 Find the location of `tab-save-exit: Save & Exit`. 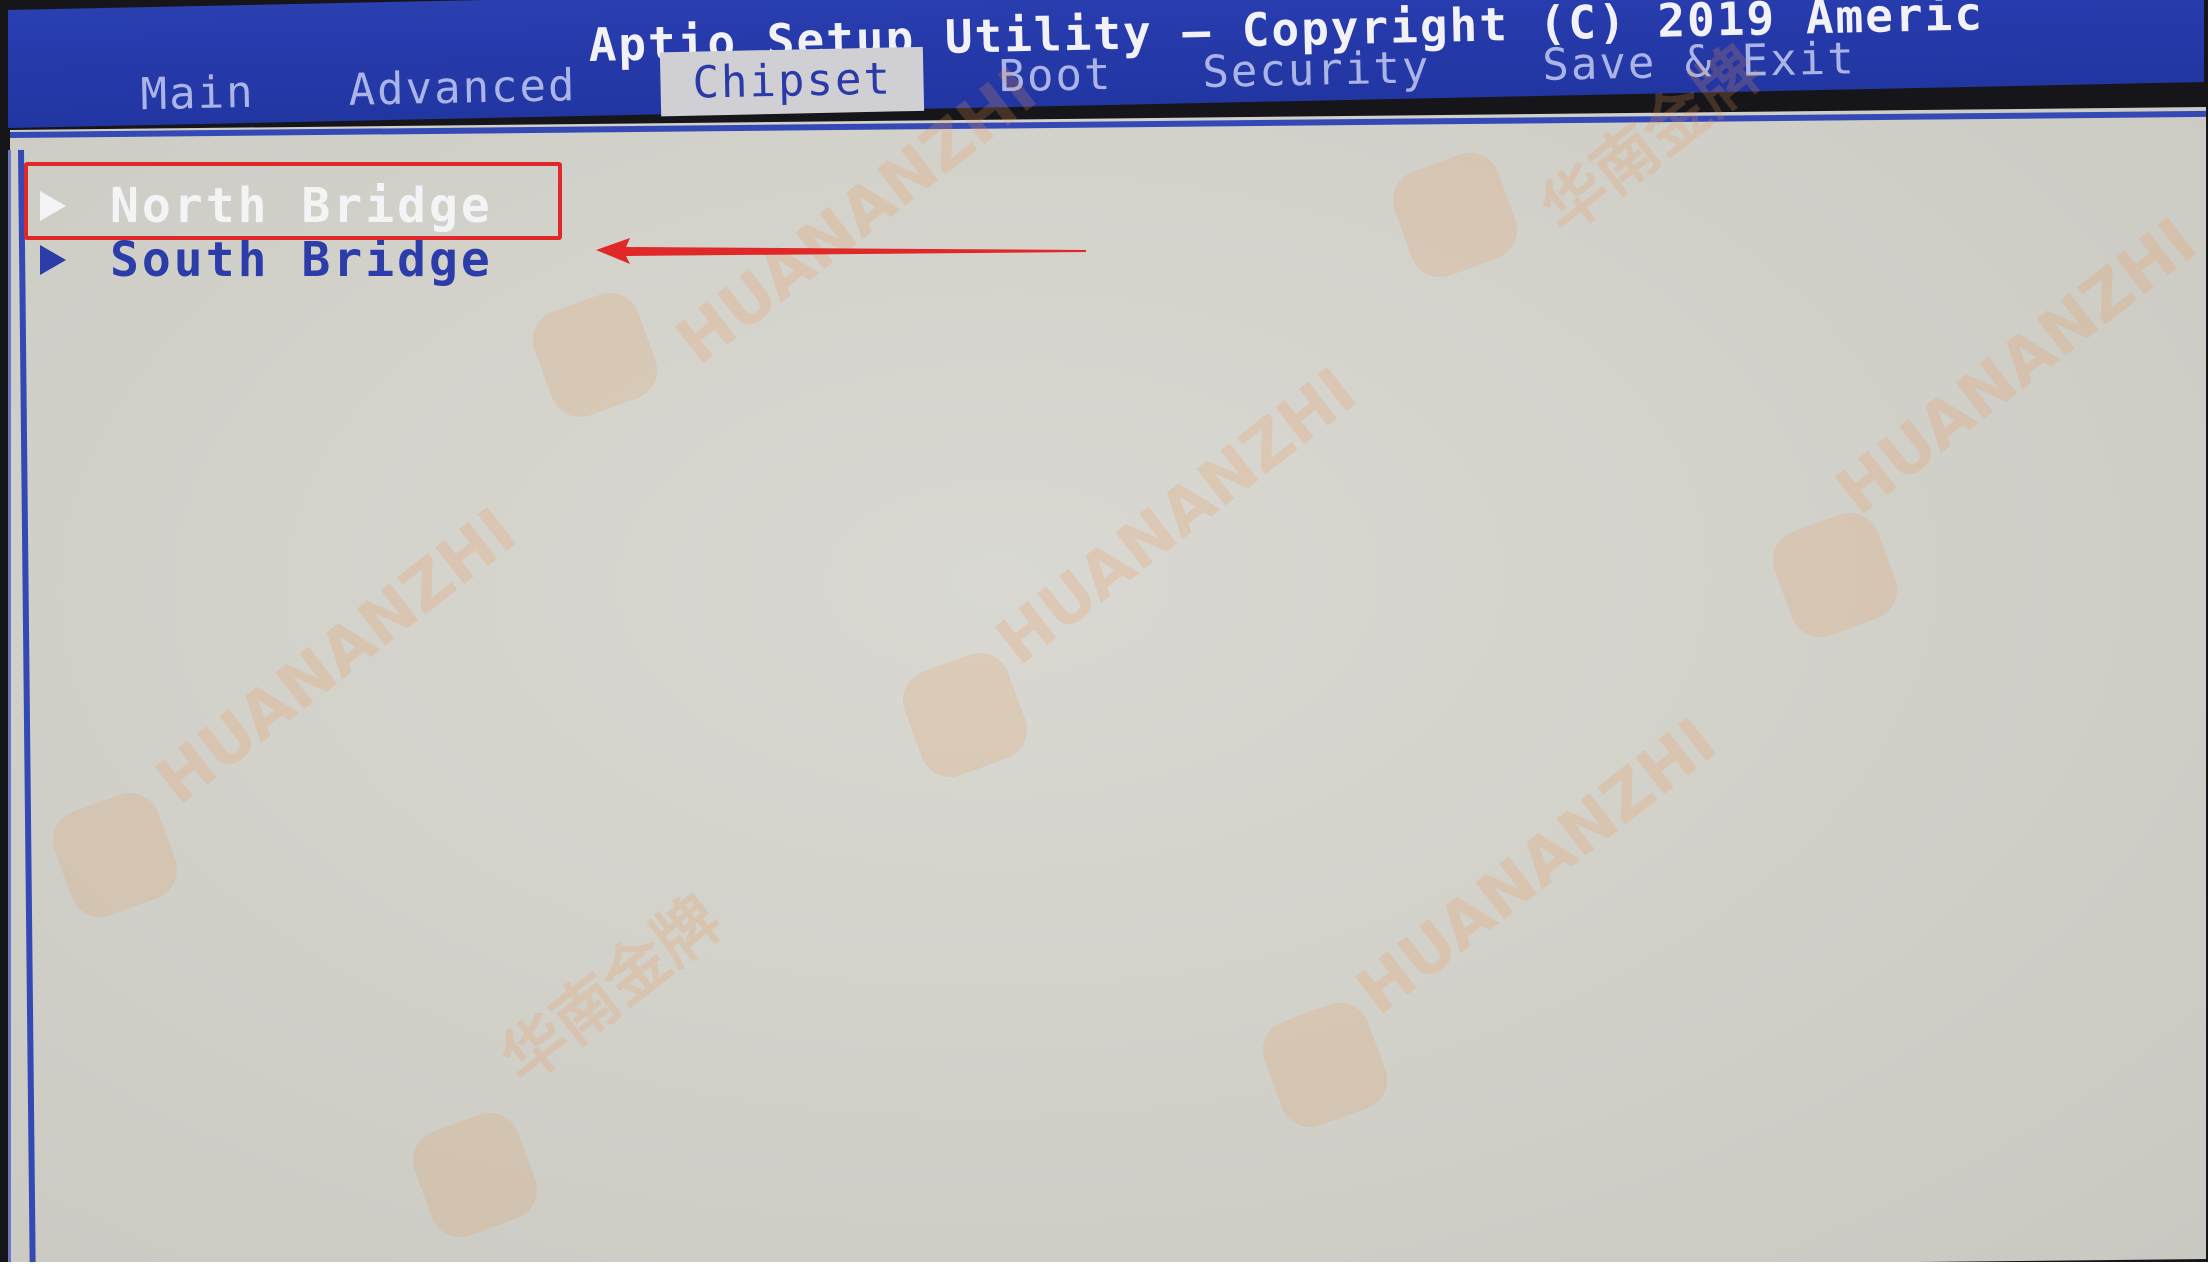

tab-save-exit: Save & Exit is located at coordinates (1699, 62).